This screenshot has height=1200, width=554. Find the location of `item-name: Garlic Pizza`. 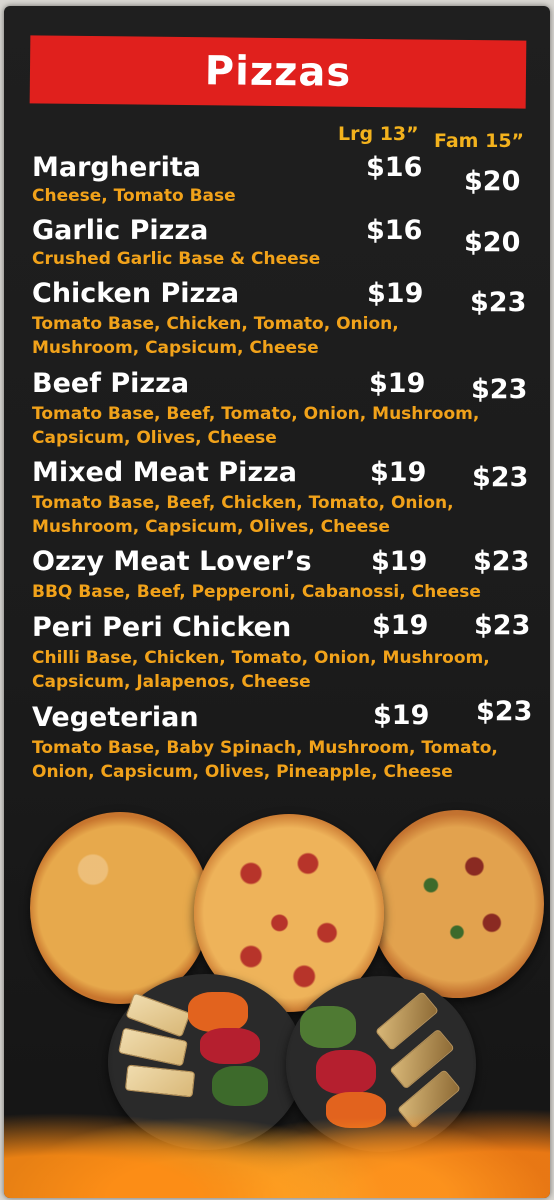

item-name: Garlic Pizza is located at coordinates (120, 230).